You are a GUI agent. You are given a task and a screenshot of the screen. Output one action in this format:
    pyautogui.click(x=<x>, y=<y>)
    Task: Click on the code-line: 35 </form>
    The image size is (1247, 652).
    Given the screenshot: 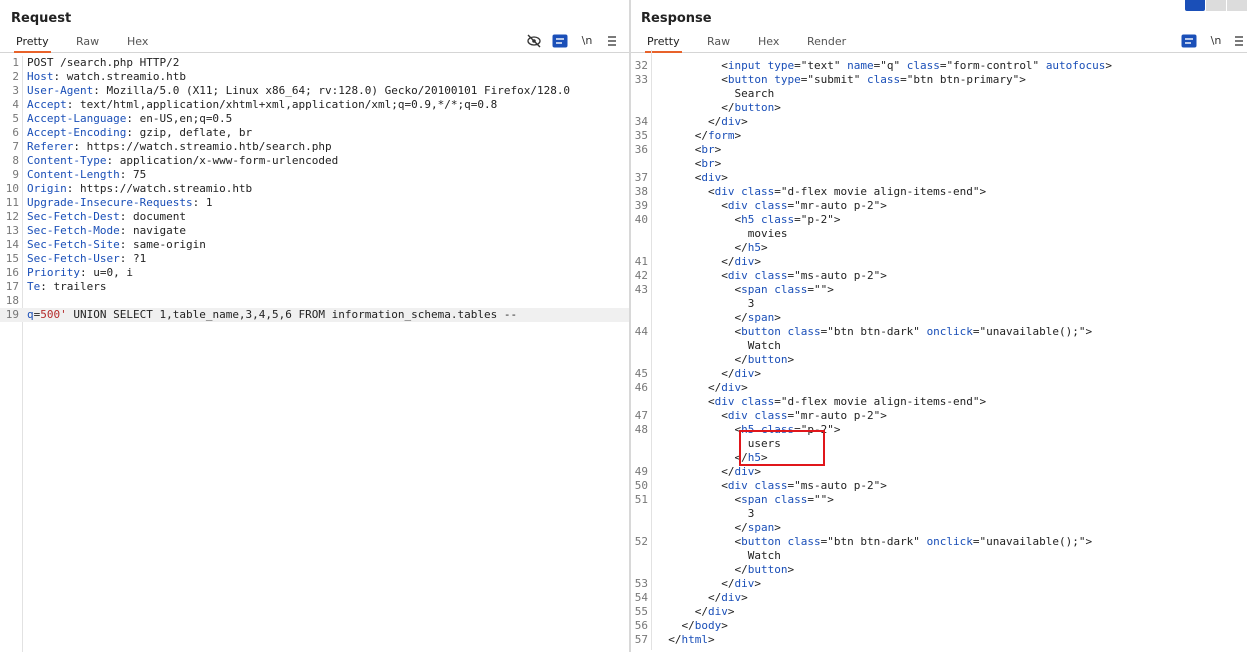 What is the action you would take?
    pyautogui.click(x=939, y=136)
    